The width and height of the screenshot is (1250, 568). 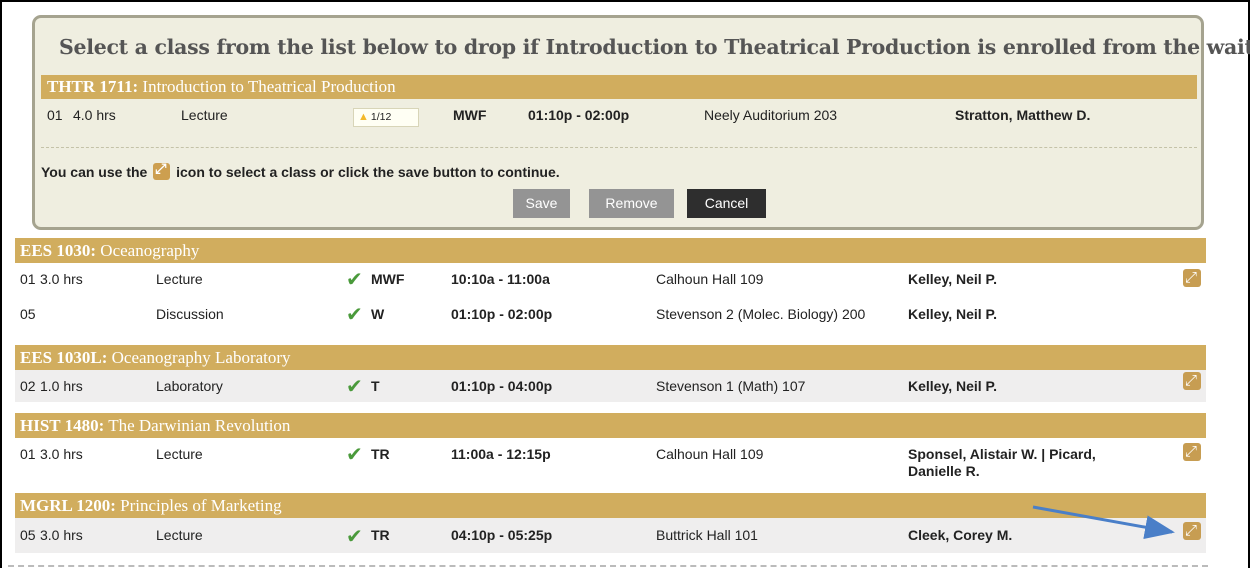 What do you see at coordinates (1023, 115) in the screenshot?
I see `section-instructor: Stratton, Matthew D.` at bounding box center [1023, 115].